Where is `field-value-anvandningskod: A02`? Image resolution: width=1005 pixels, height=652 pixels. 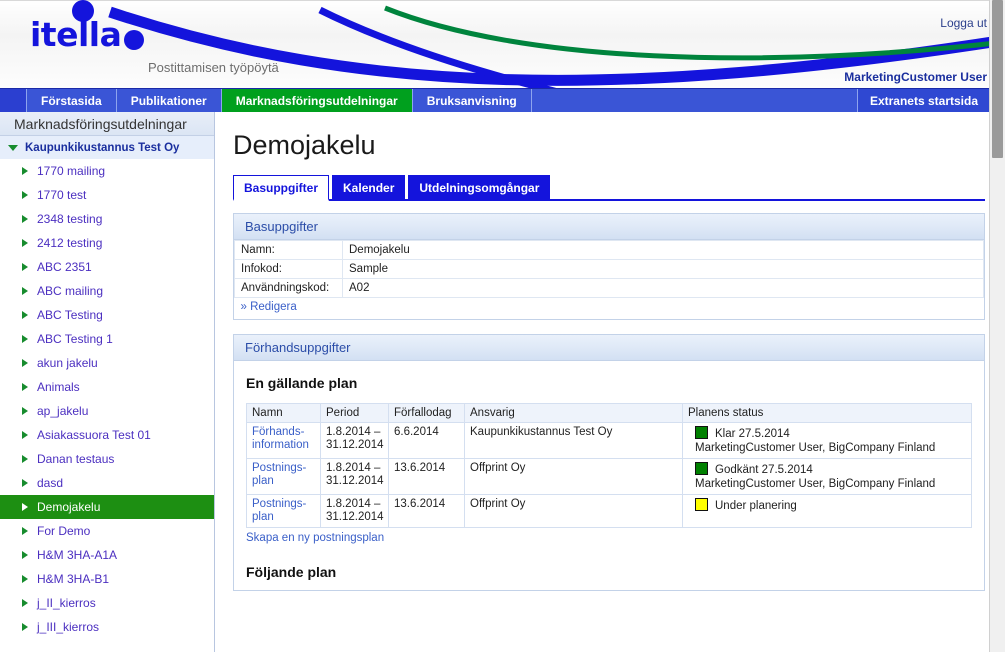 field-value-anvandningskod: A02 is located at coordinates (663, 288).